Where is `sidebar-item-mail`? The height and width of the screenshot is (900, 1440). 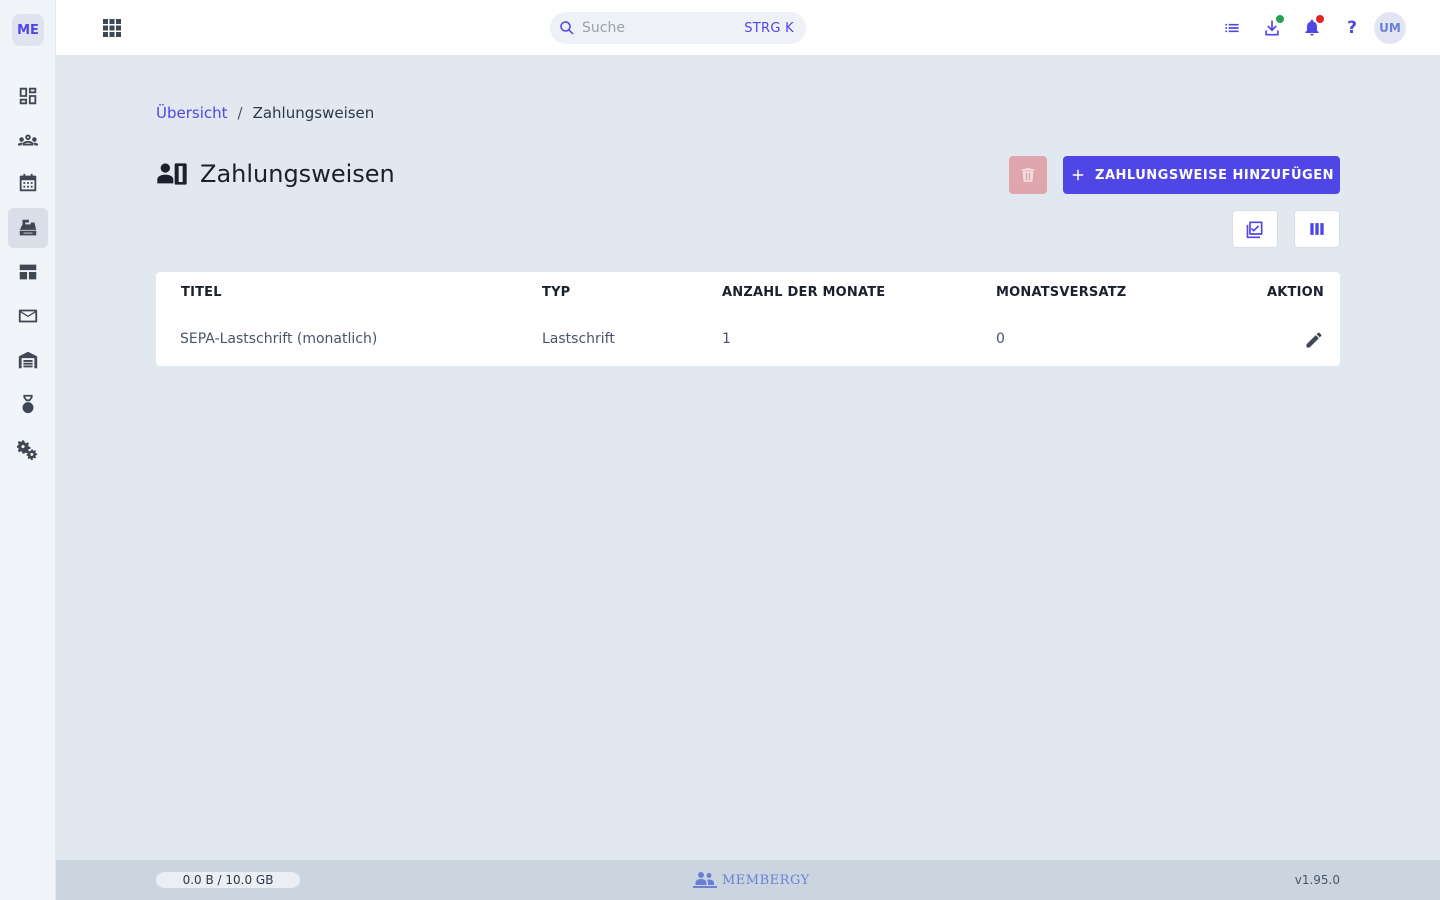
sidebar-item-mail is located at coordinates (28, 316).